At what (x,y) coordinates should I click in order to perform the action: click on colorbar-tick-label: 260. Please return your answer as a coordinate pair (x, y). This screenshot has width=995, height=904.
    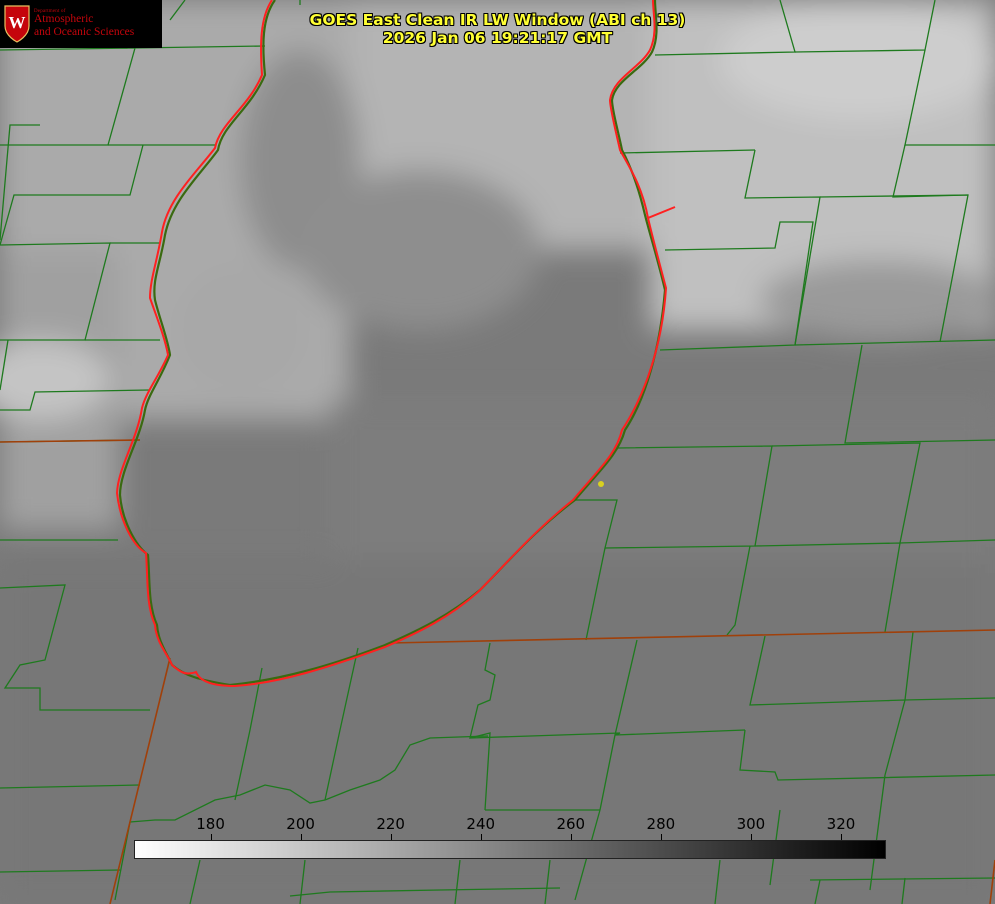
    Looking at the image, I should click on (571, 824).